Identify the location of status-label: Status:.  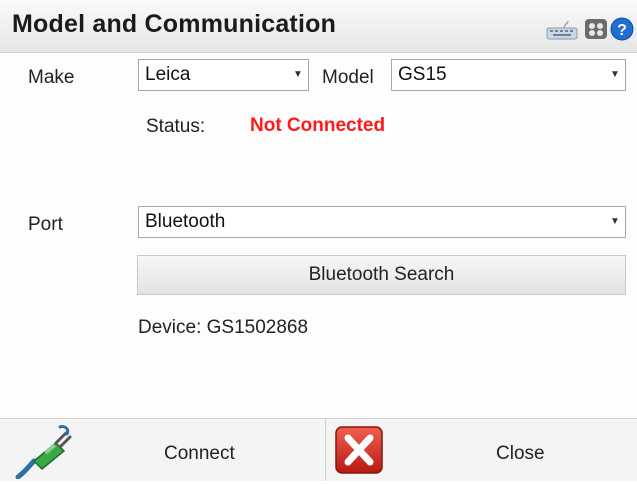
(176, 126).